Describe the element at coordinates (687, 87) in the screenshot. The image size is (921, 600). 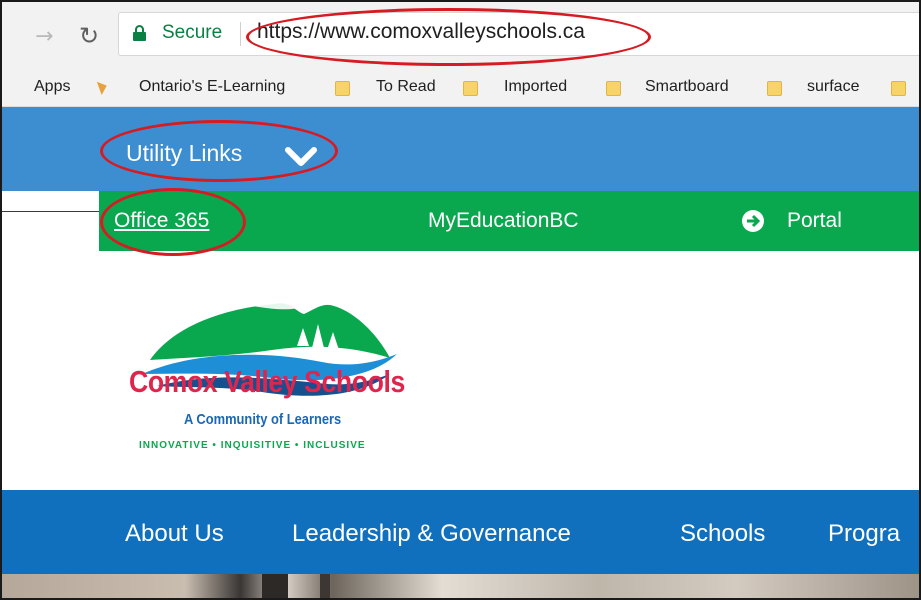
I see `bookmark-smartboard: Smartboard` at that location.